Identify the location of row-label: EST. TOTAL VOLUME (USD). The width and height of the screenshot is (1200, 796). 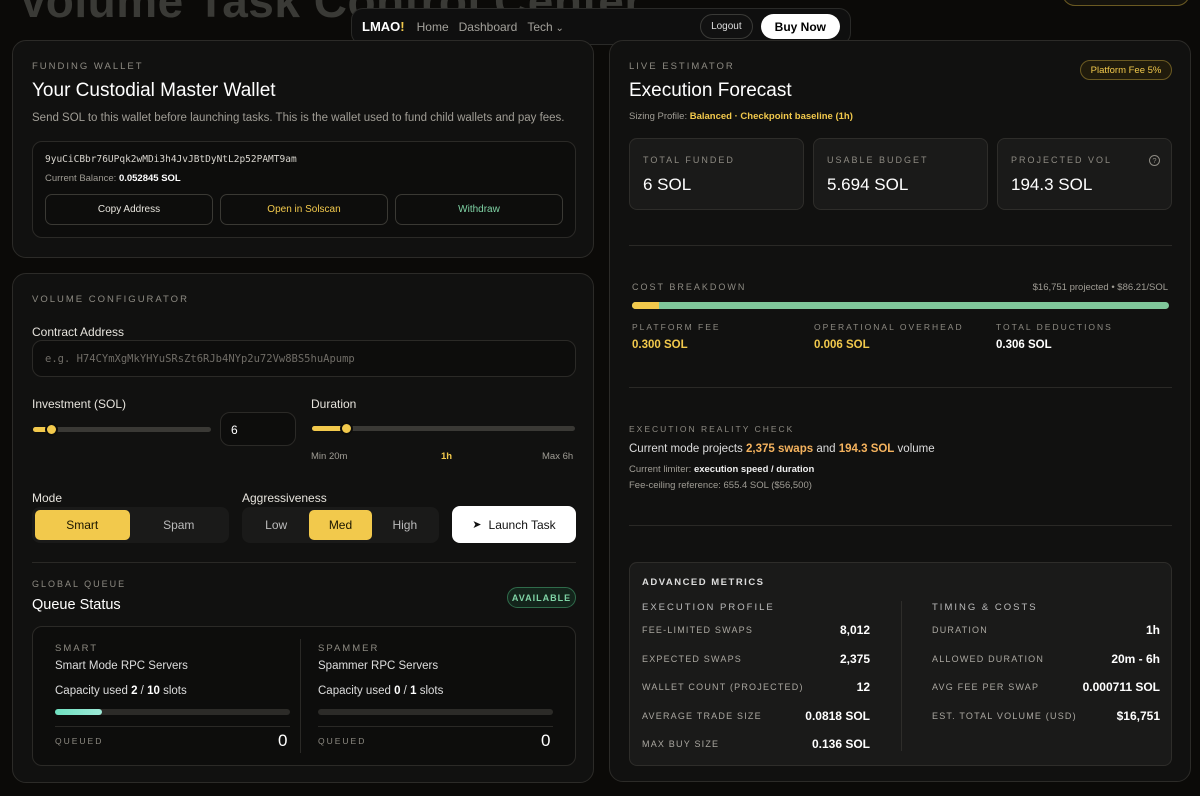
(1004, 716).